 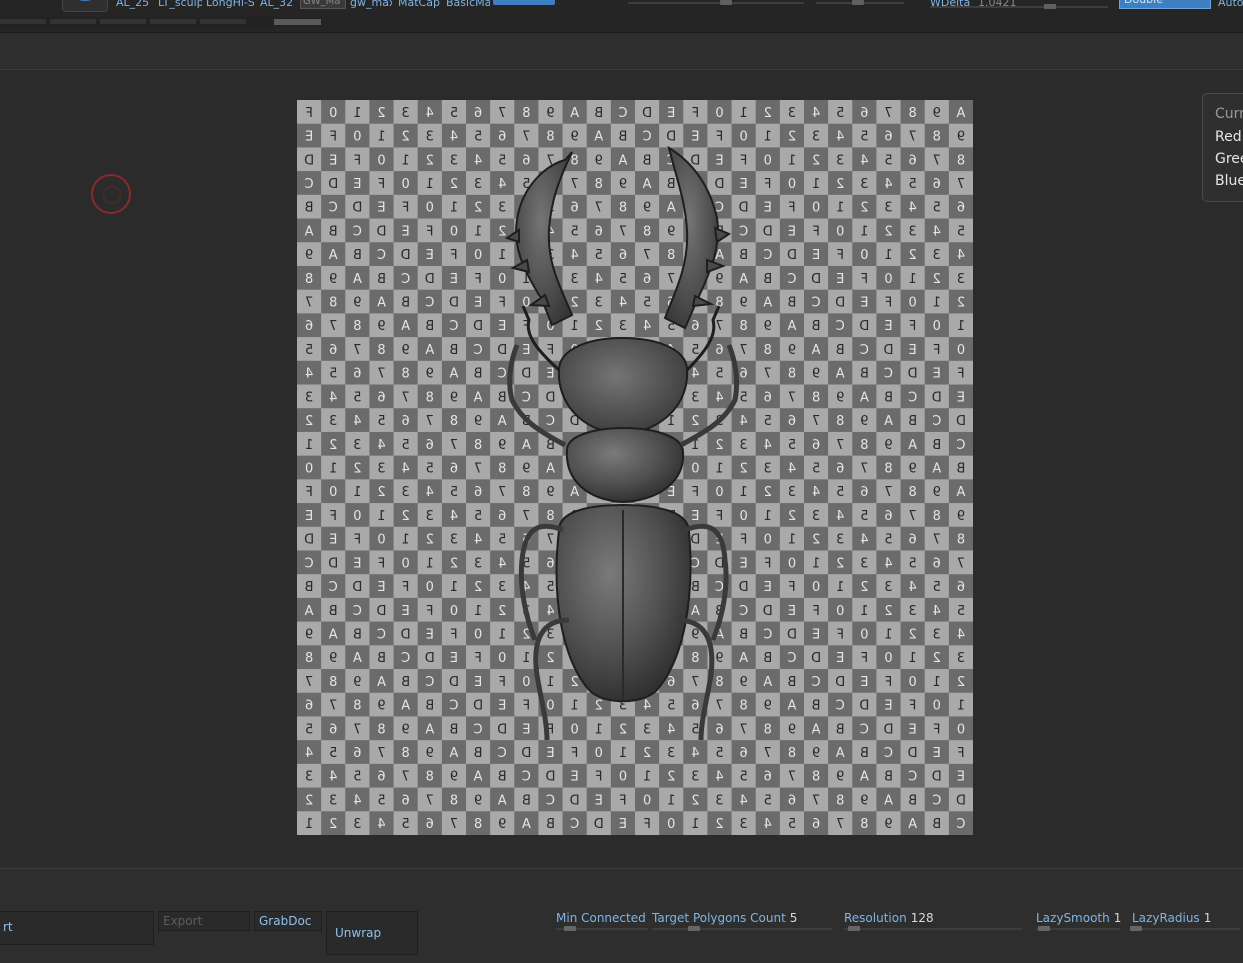 I want to click on brush-cursor-icon, so click(x=111, y=194).